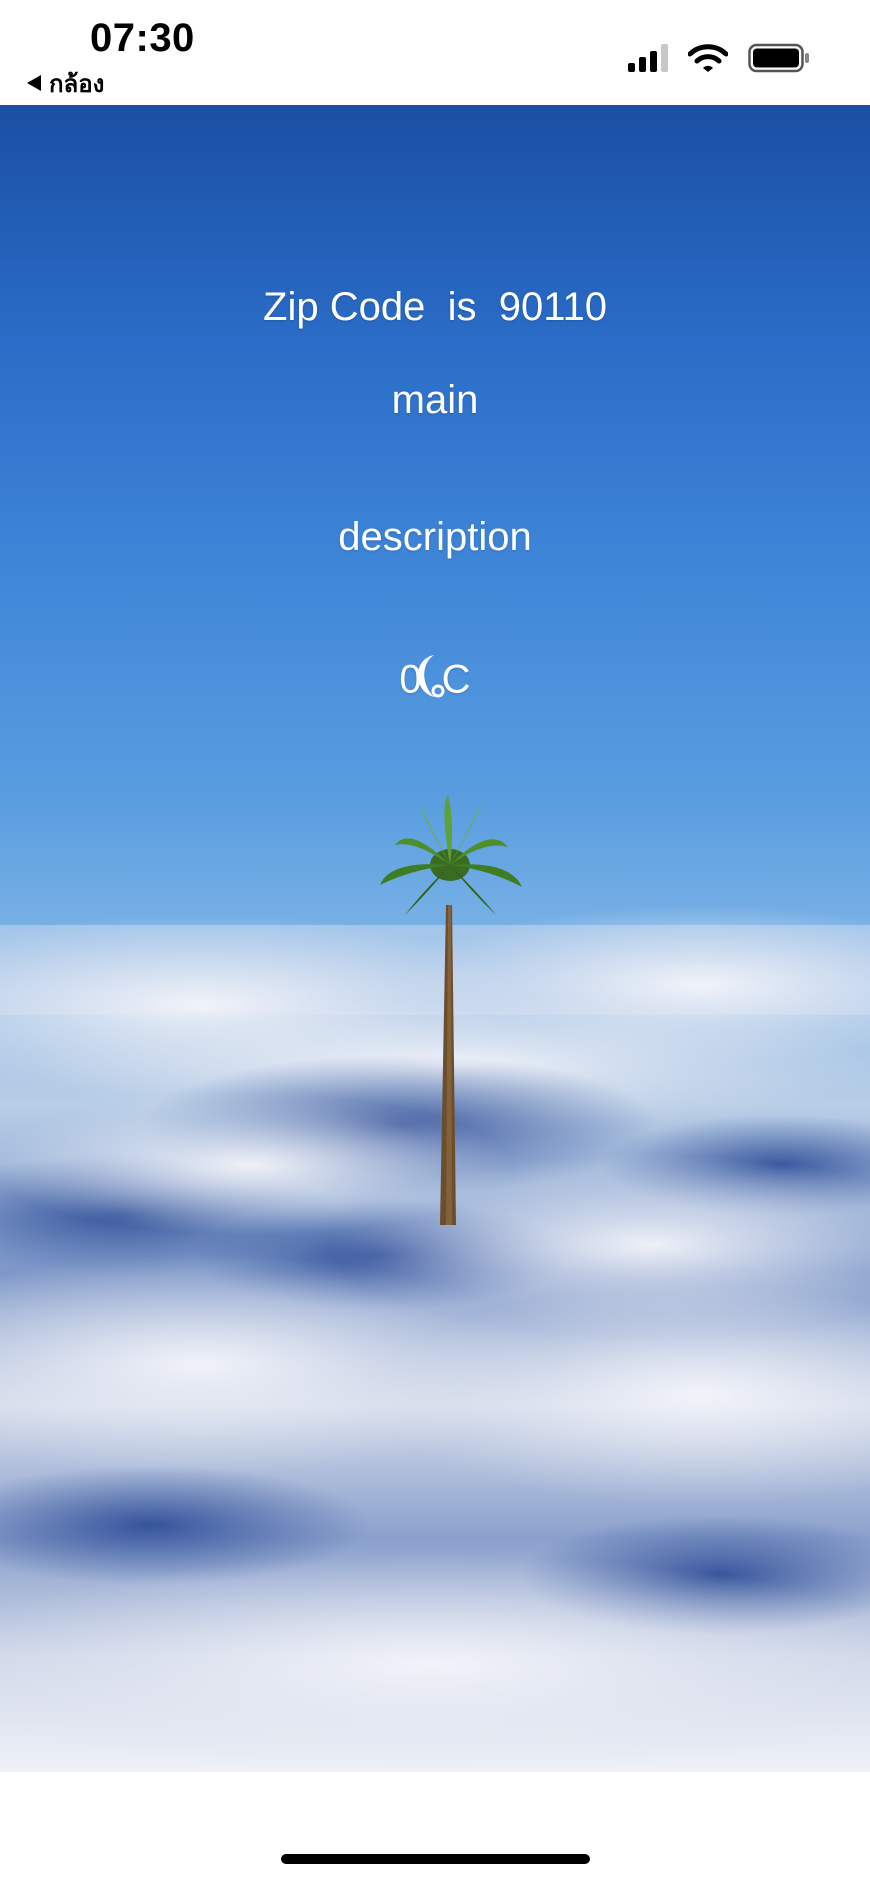  What do you see at coordinates (435, 682) in the screenshot?
I see `temperature-label: 0C` at bounding box center [435, 682].